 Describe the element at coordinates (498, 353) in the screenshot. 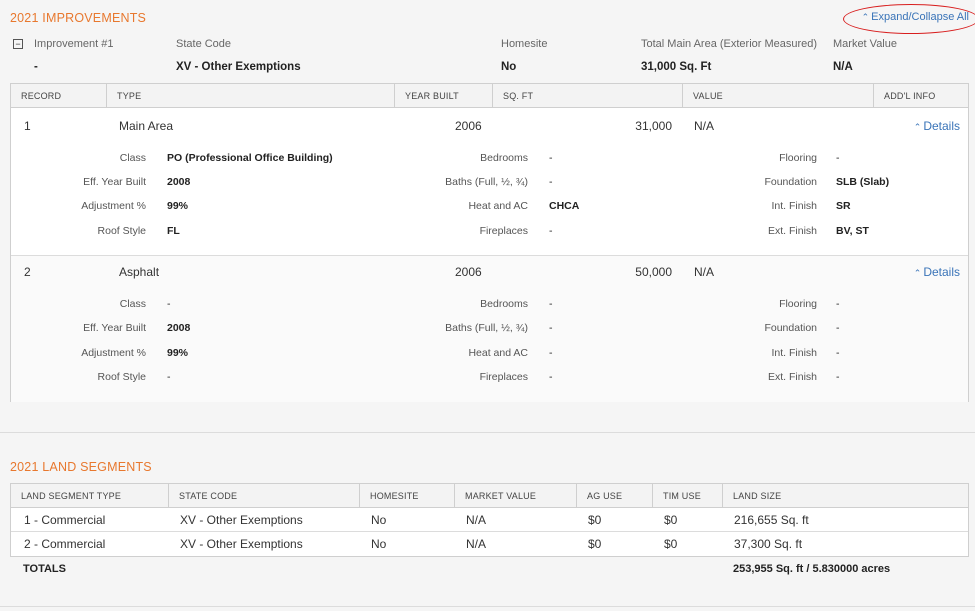

I see `record-2-heat-label: Heat and AC` at that location.